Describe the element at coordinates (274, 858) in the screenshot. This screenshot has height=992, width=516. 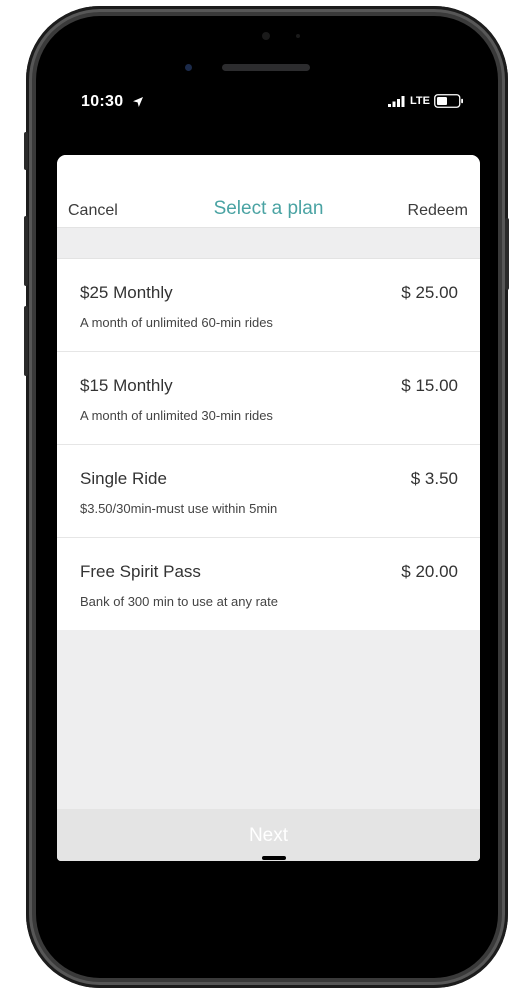
I see `home-indicator` at that location.